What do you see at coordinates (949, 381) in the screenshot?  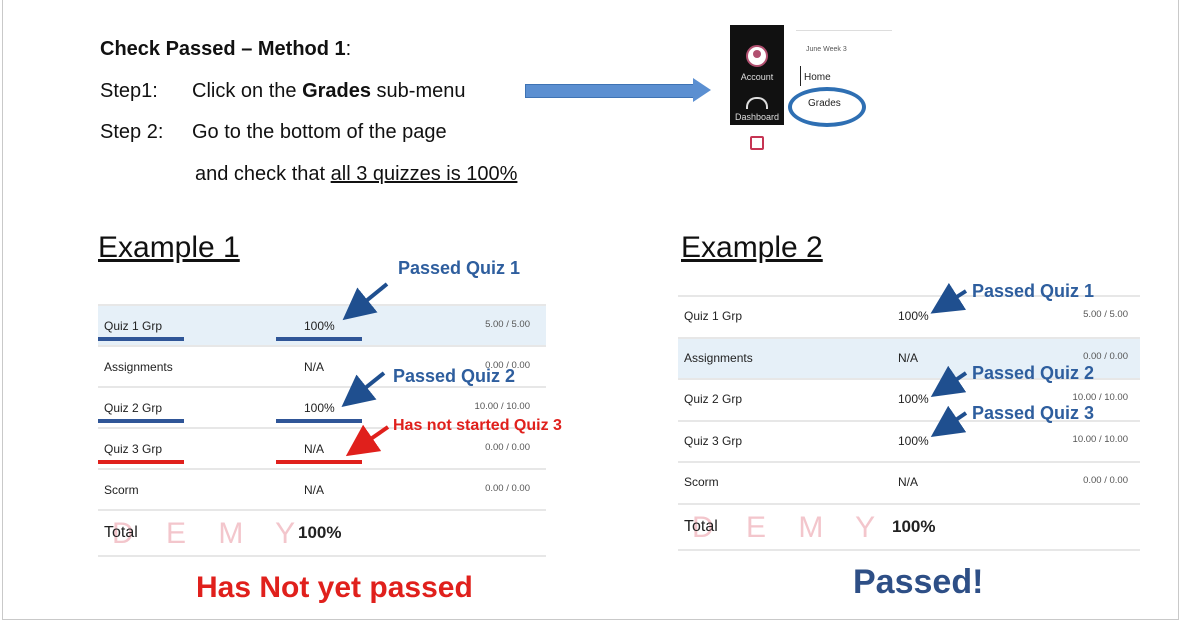 I see `ex2-arrow-quiz2` at bounding box center [949, 381].